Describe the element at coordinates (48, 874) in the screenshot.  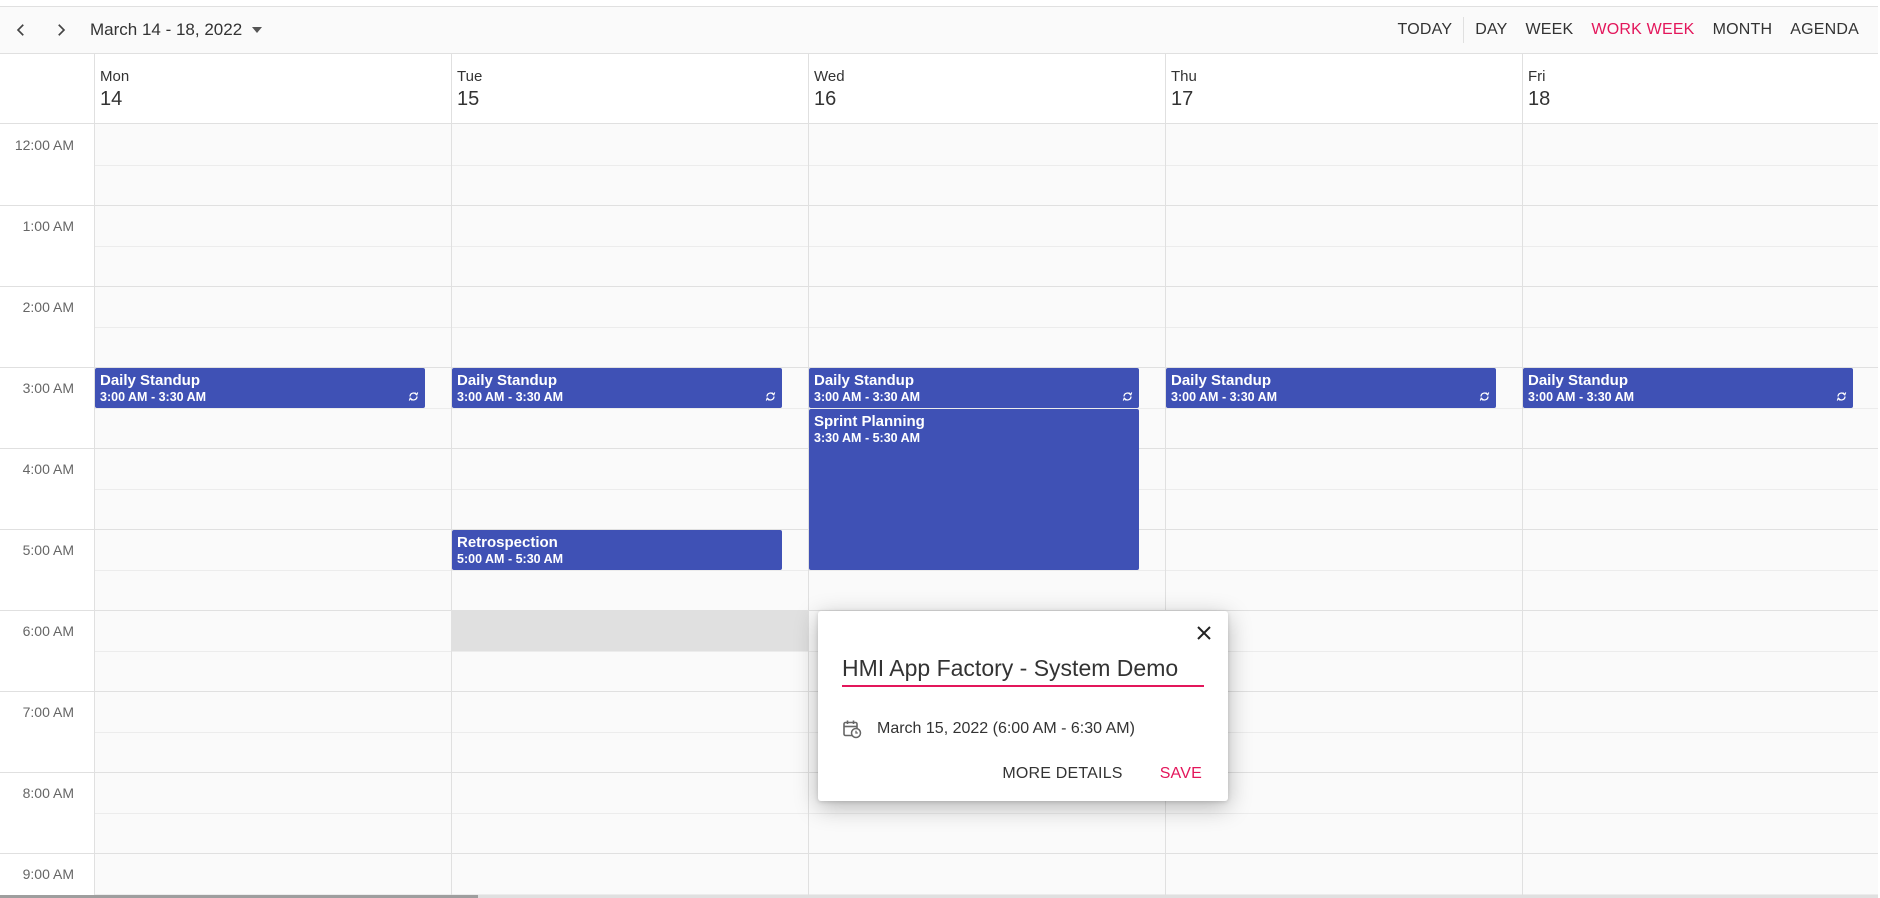
I see `time-label: 9:00 AM` at that location.